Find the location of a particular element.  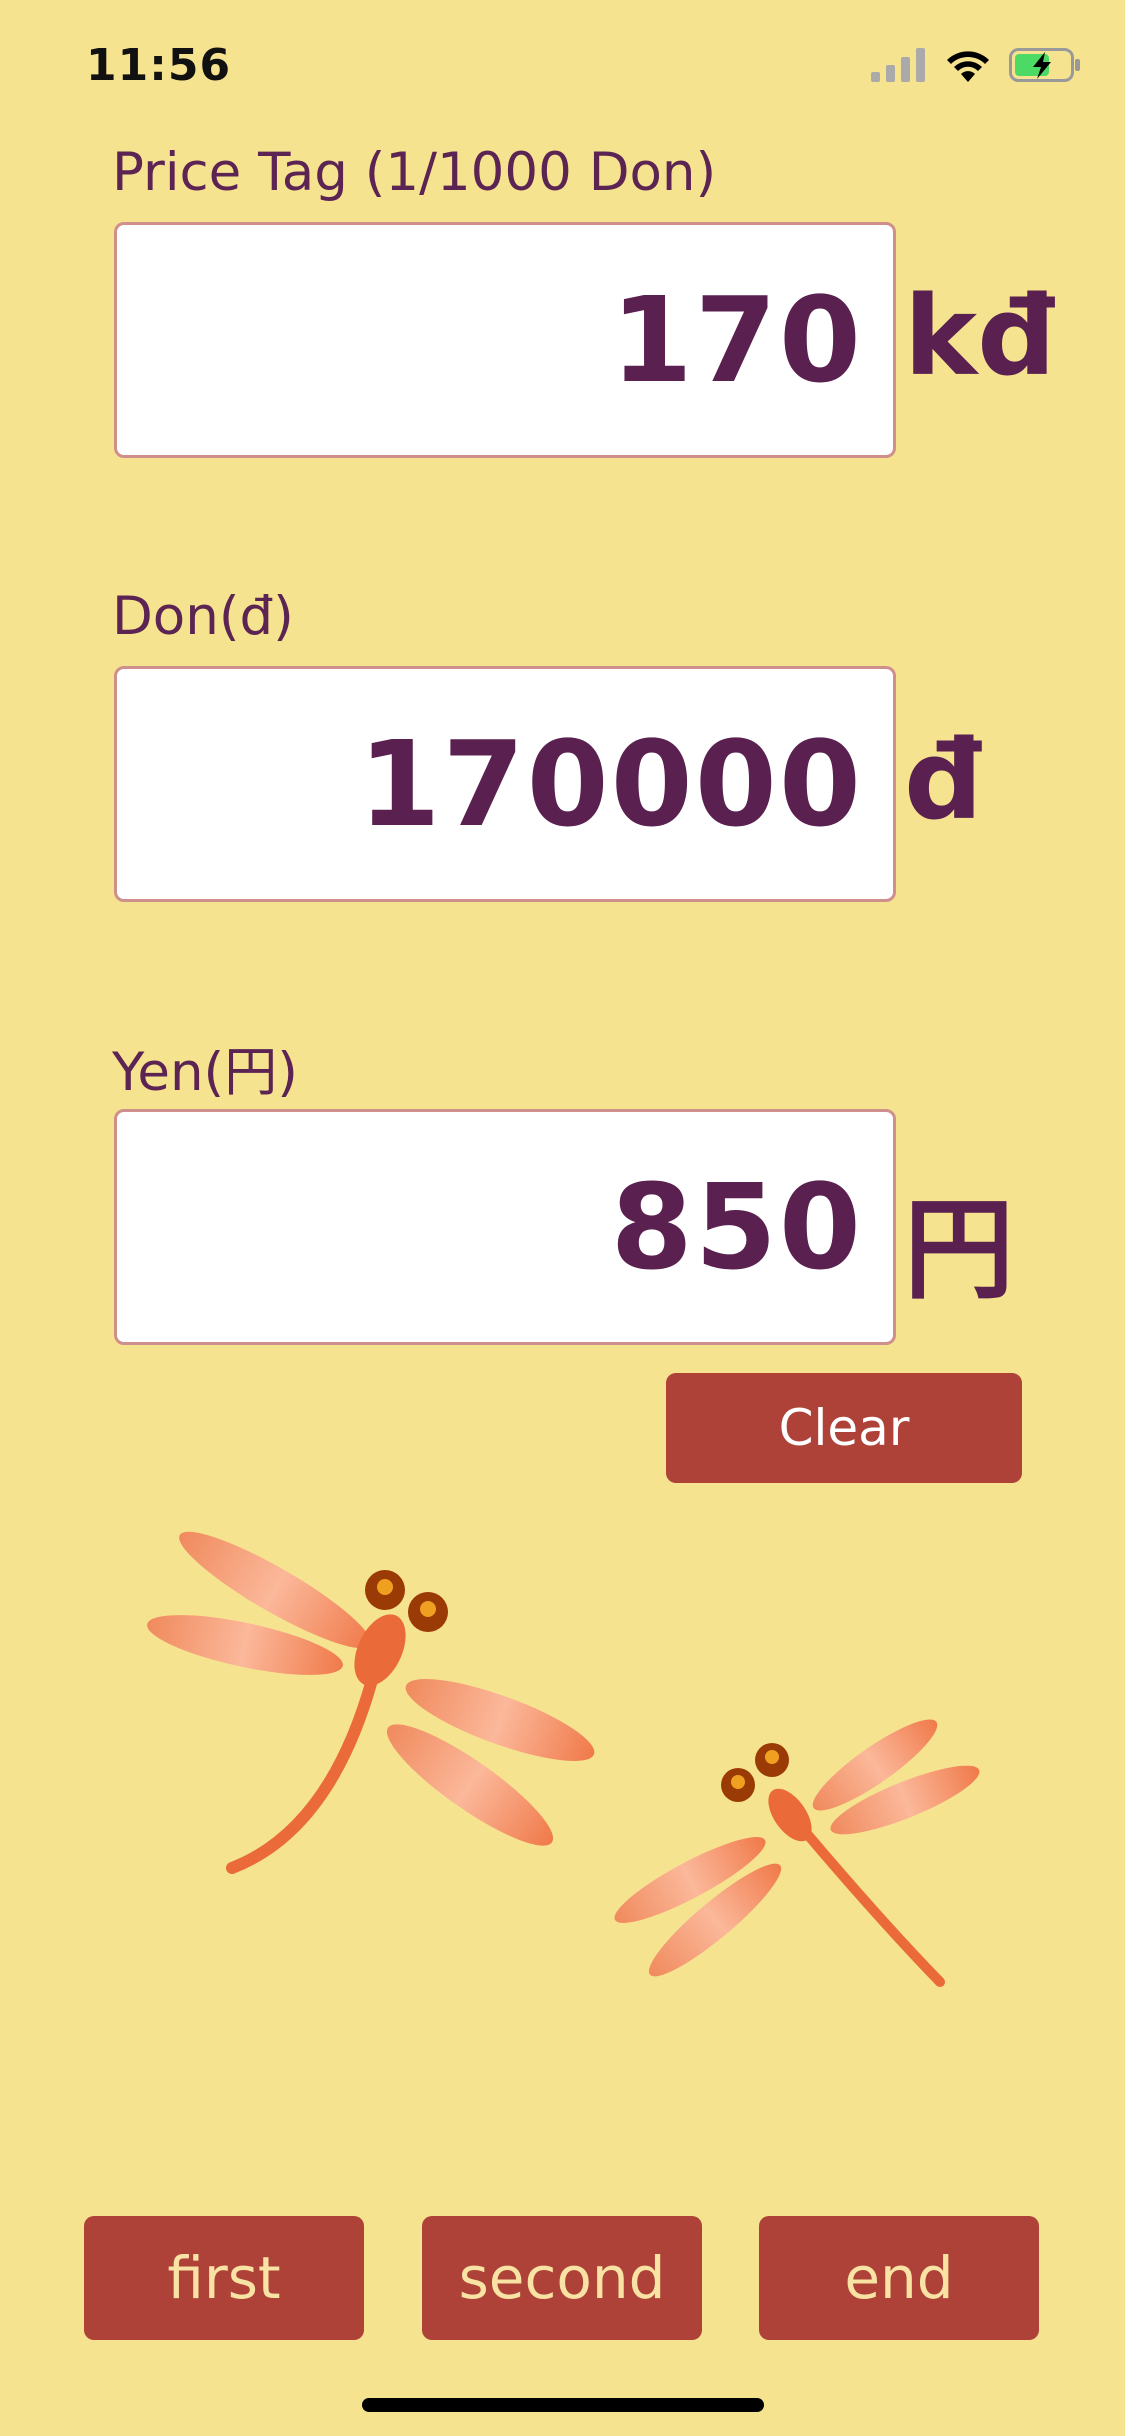

yen-unit: 円 is located at coordinates (959, 1250).